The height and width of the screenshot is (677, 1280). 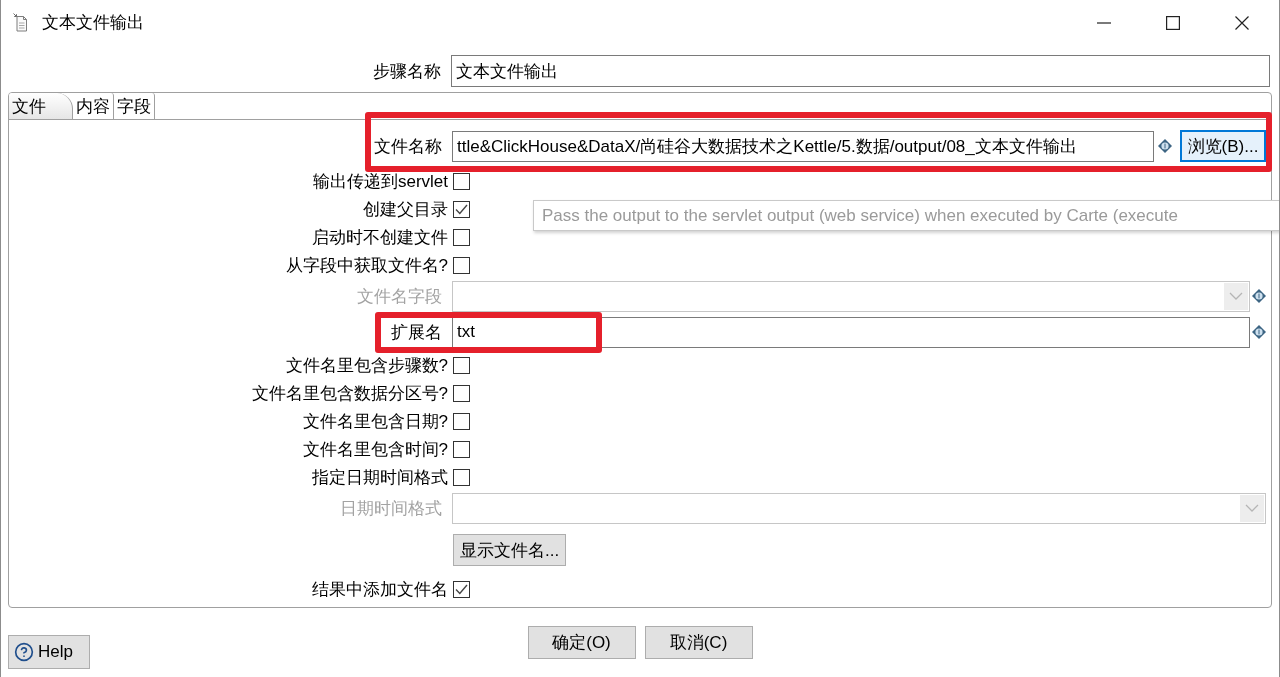 What do you see at coordinates (851, 332) in the screenshot?
I see `text-field: txt` at bounding box center [851, 332].